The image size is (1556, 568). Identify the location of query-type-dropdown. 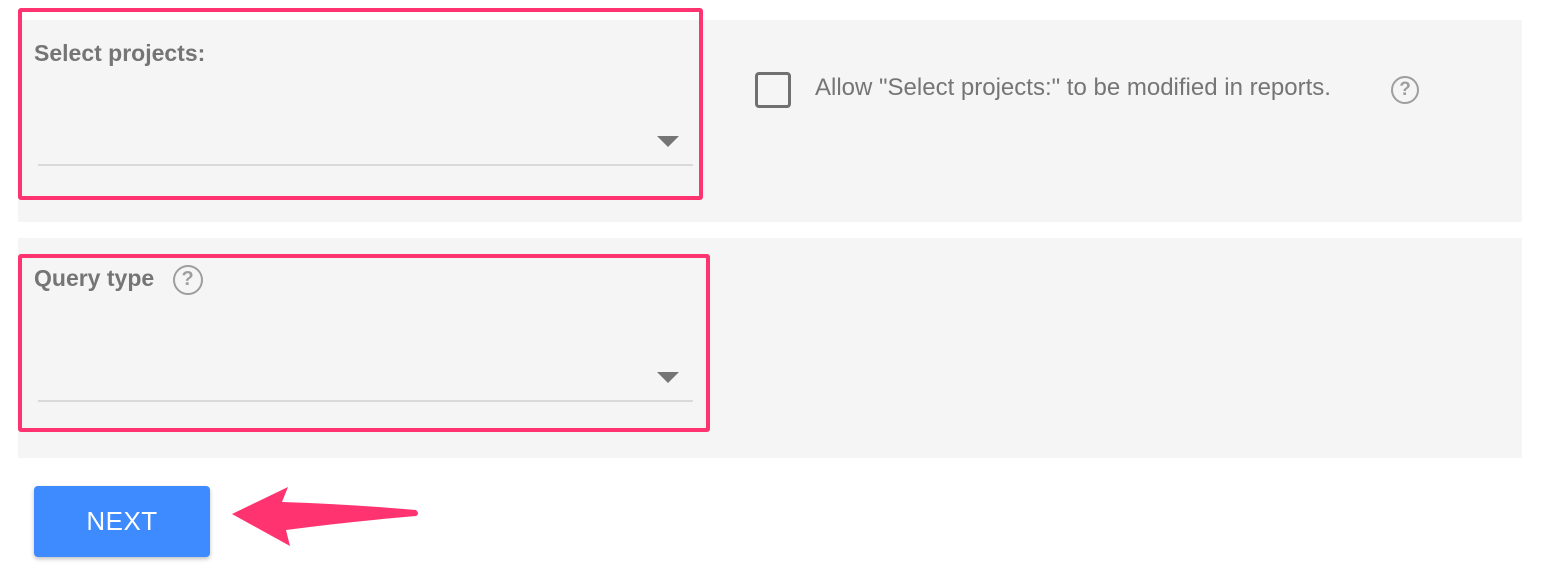
(365, 382).